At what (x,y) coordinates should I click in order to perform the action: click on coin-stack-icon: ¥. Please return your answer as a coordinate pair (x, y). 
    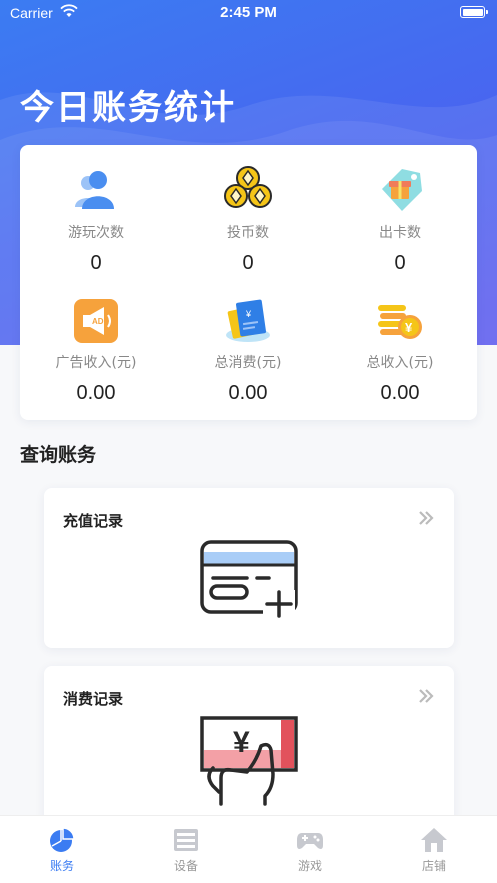
    Looking at the image, I should click on (400, 322).